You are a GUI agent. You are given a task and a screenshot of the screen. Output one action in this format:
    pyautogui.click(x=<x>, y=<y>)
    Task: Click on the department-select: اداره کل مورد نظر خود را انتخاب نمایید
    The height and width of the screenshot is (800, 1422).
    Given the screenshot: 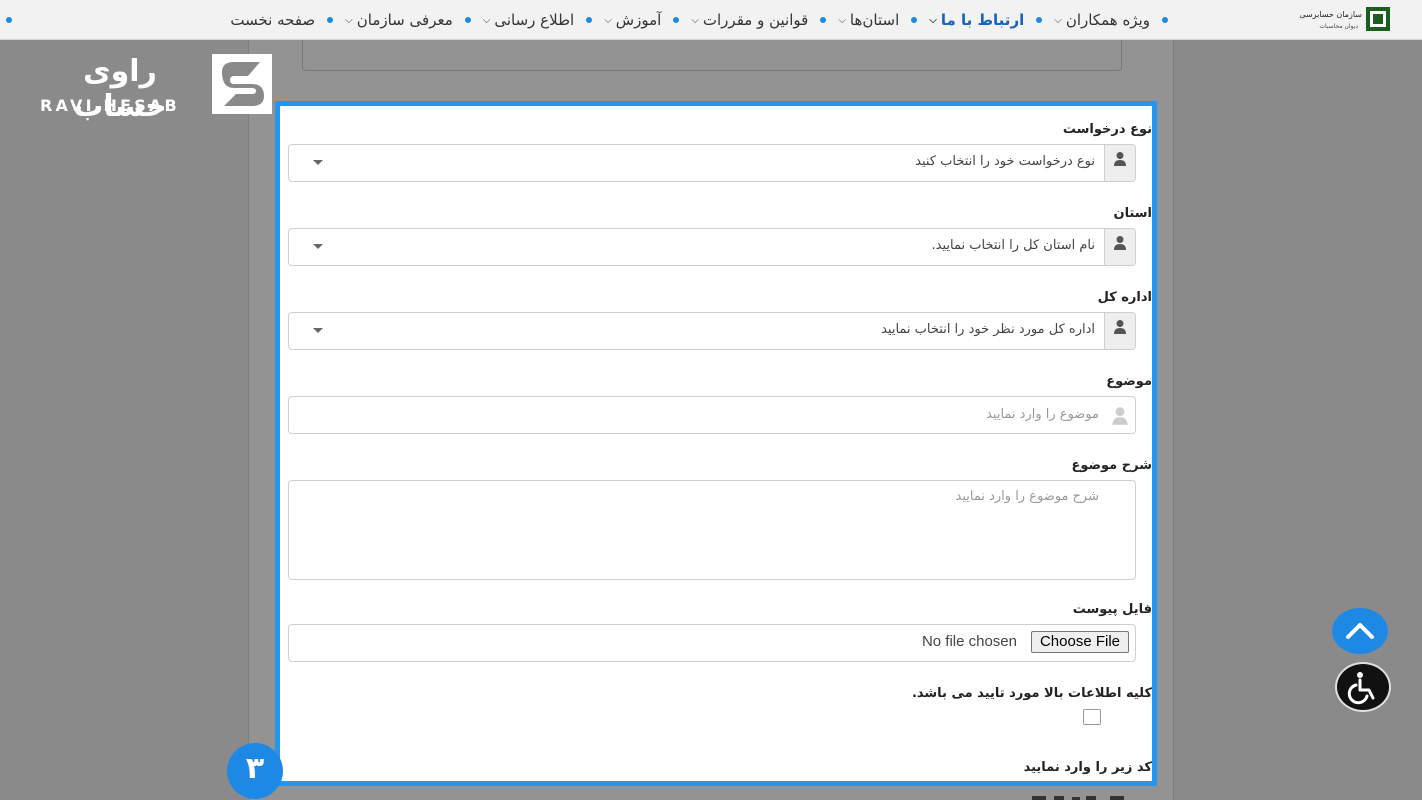 What is the action you would take?
    pyautogui.click(x=712, y=331)
    